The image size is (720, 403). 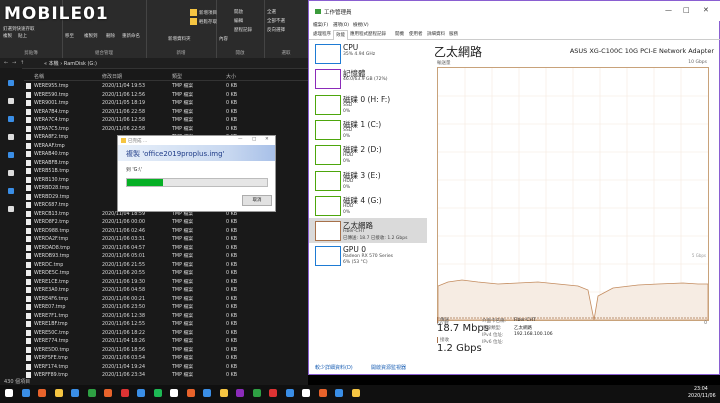 I want to click on rename-button: 重新命名, so click(x=131, y=36).